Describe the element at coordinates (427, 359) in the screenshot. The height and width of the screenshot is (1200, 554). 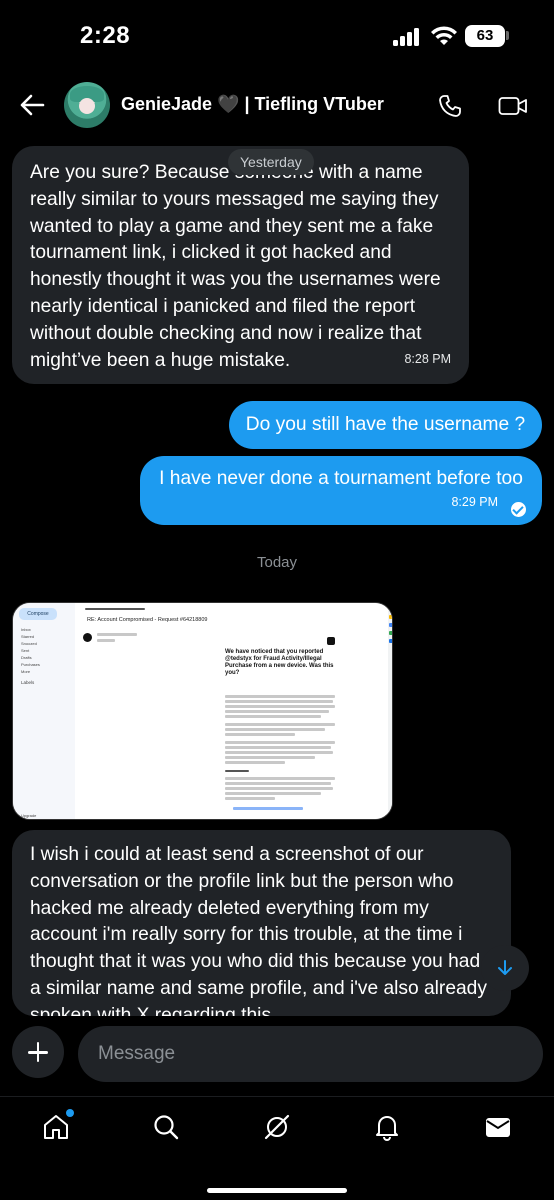
I see `message-time: 8:28 PM` at that location.